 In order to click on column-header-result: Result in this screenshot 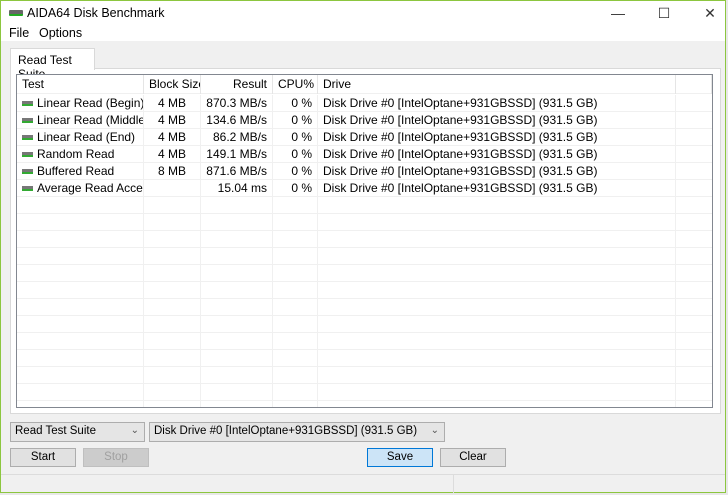, I will do `click(237, 84)`.